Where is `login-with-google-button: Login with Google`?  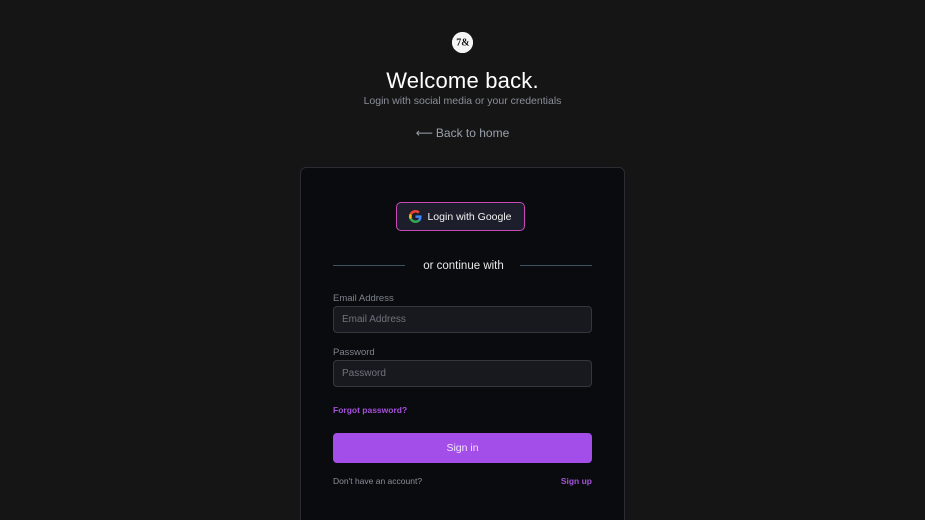 login-with-google-button: Login with Google is located at coordinates (460, 216).